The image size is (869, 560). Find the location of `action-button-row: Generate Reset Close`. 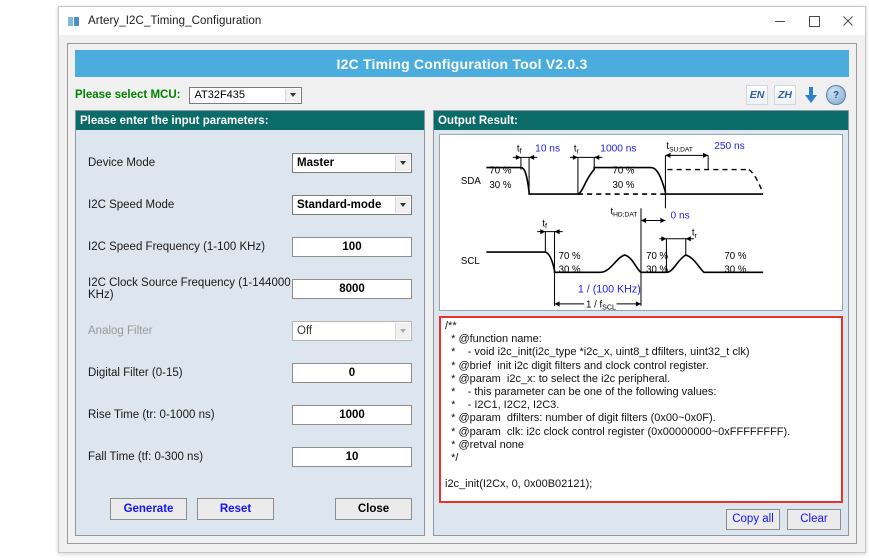

action-button-row: Generate Reset Close is located at coordinates (250, 504).